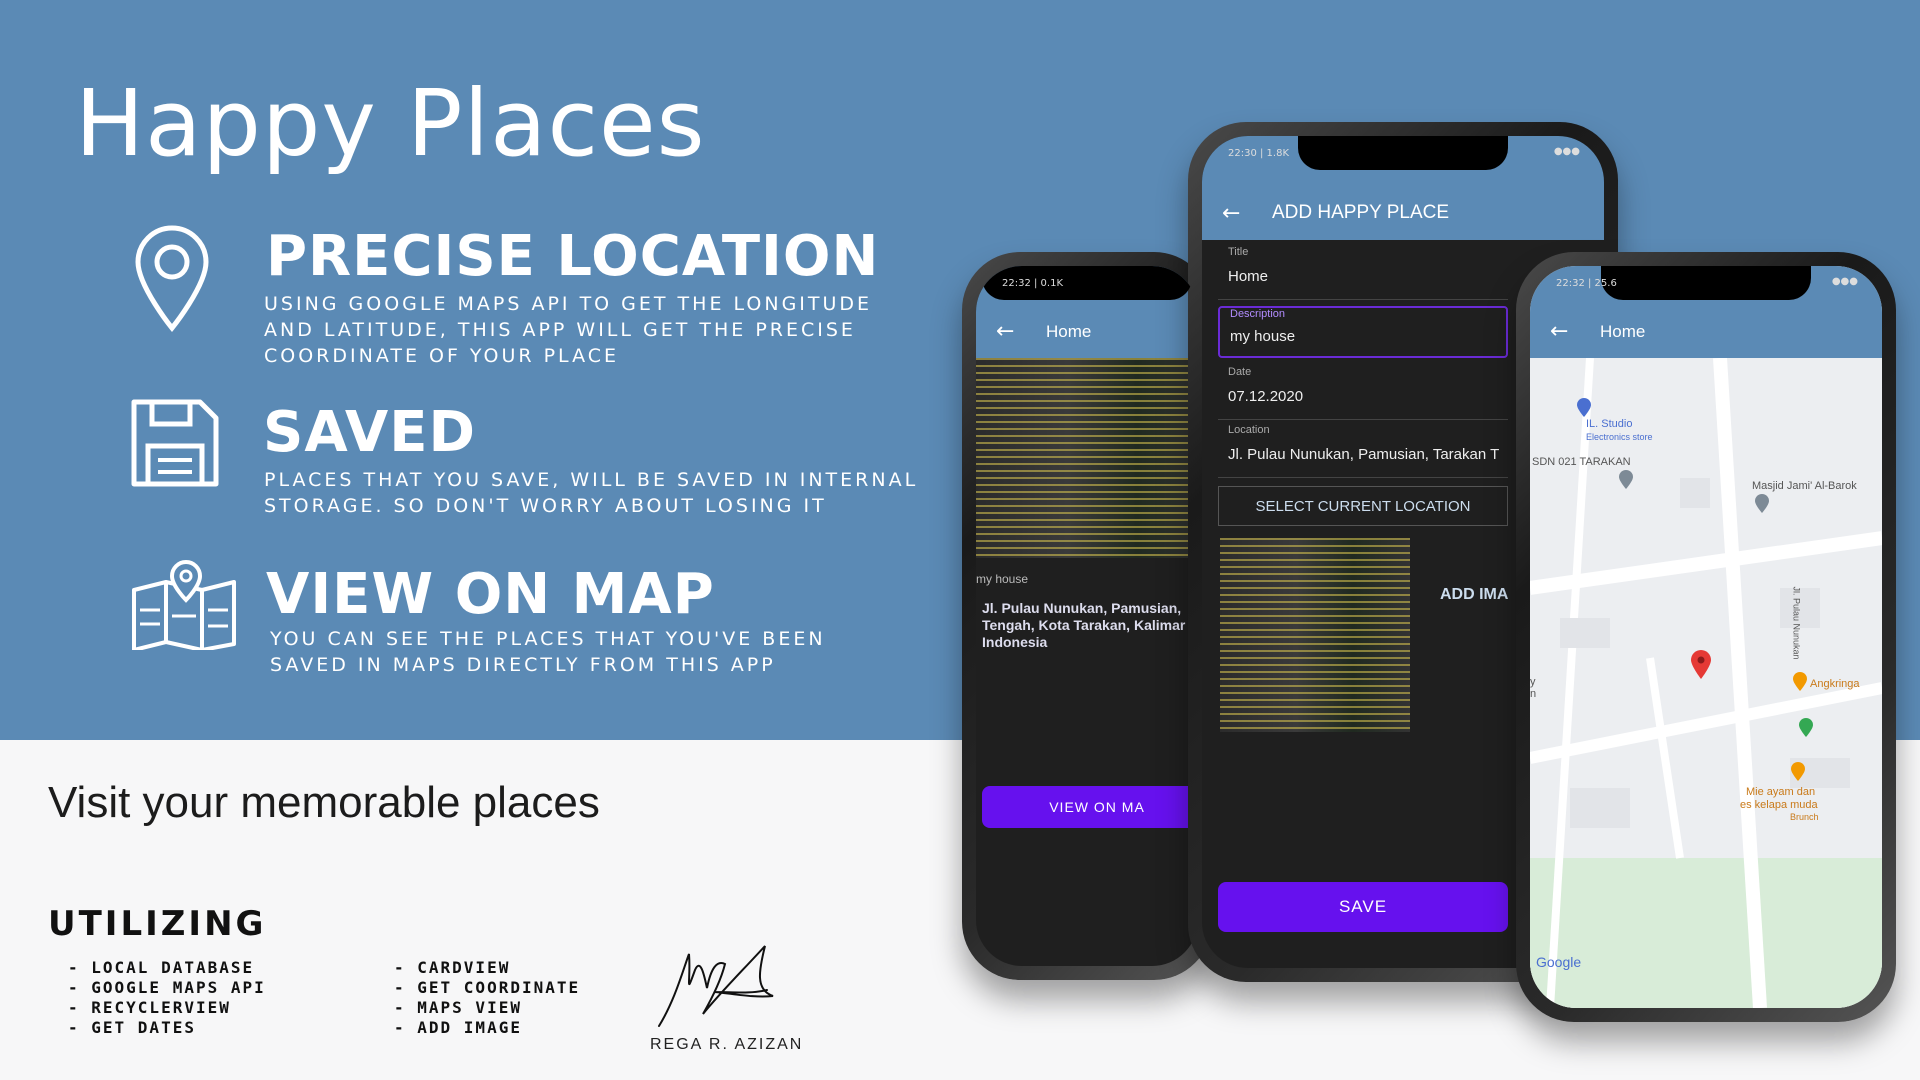 The height and width of the screenshot is (1080, 1920). Describe the element at coordinates (167, 968) in the screenshot. I see `list-item: LOCAL DATABASE` at that location.